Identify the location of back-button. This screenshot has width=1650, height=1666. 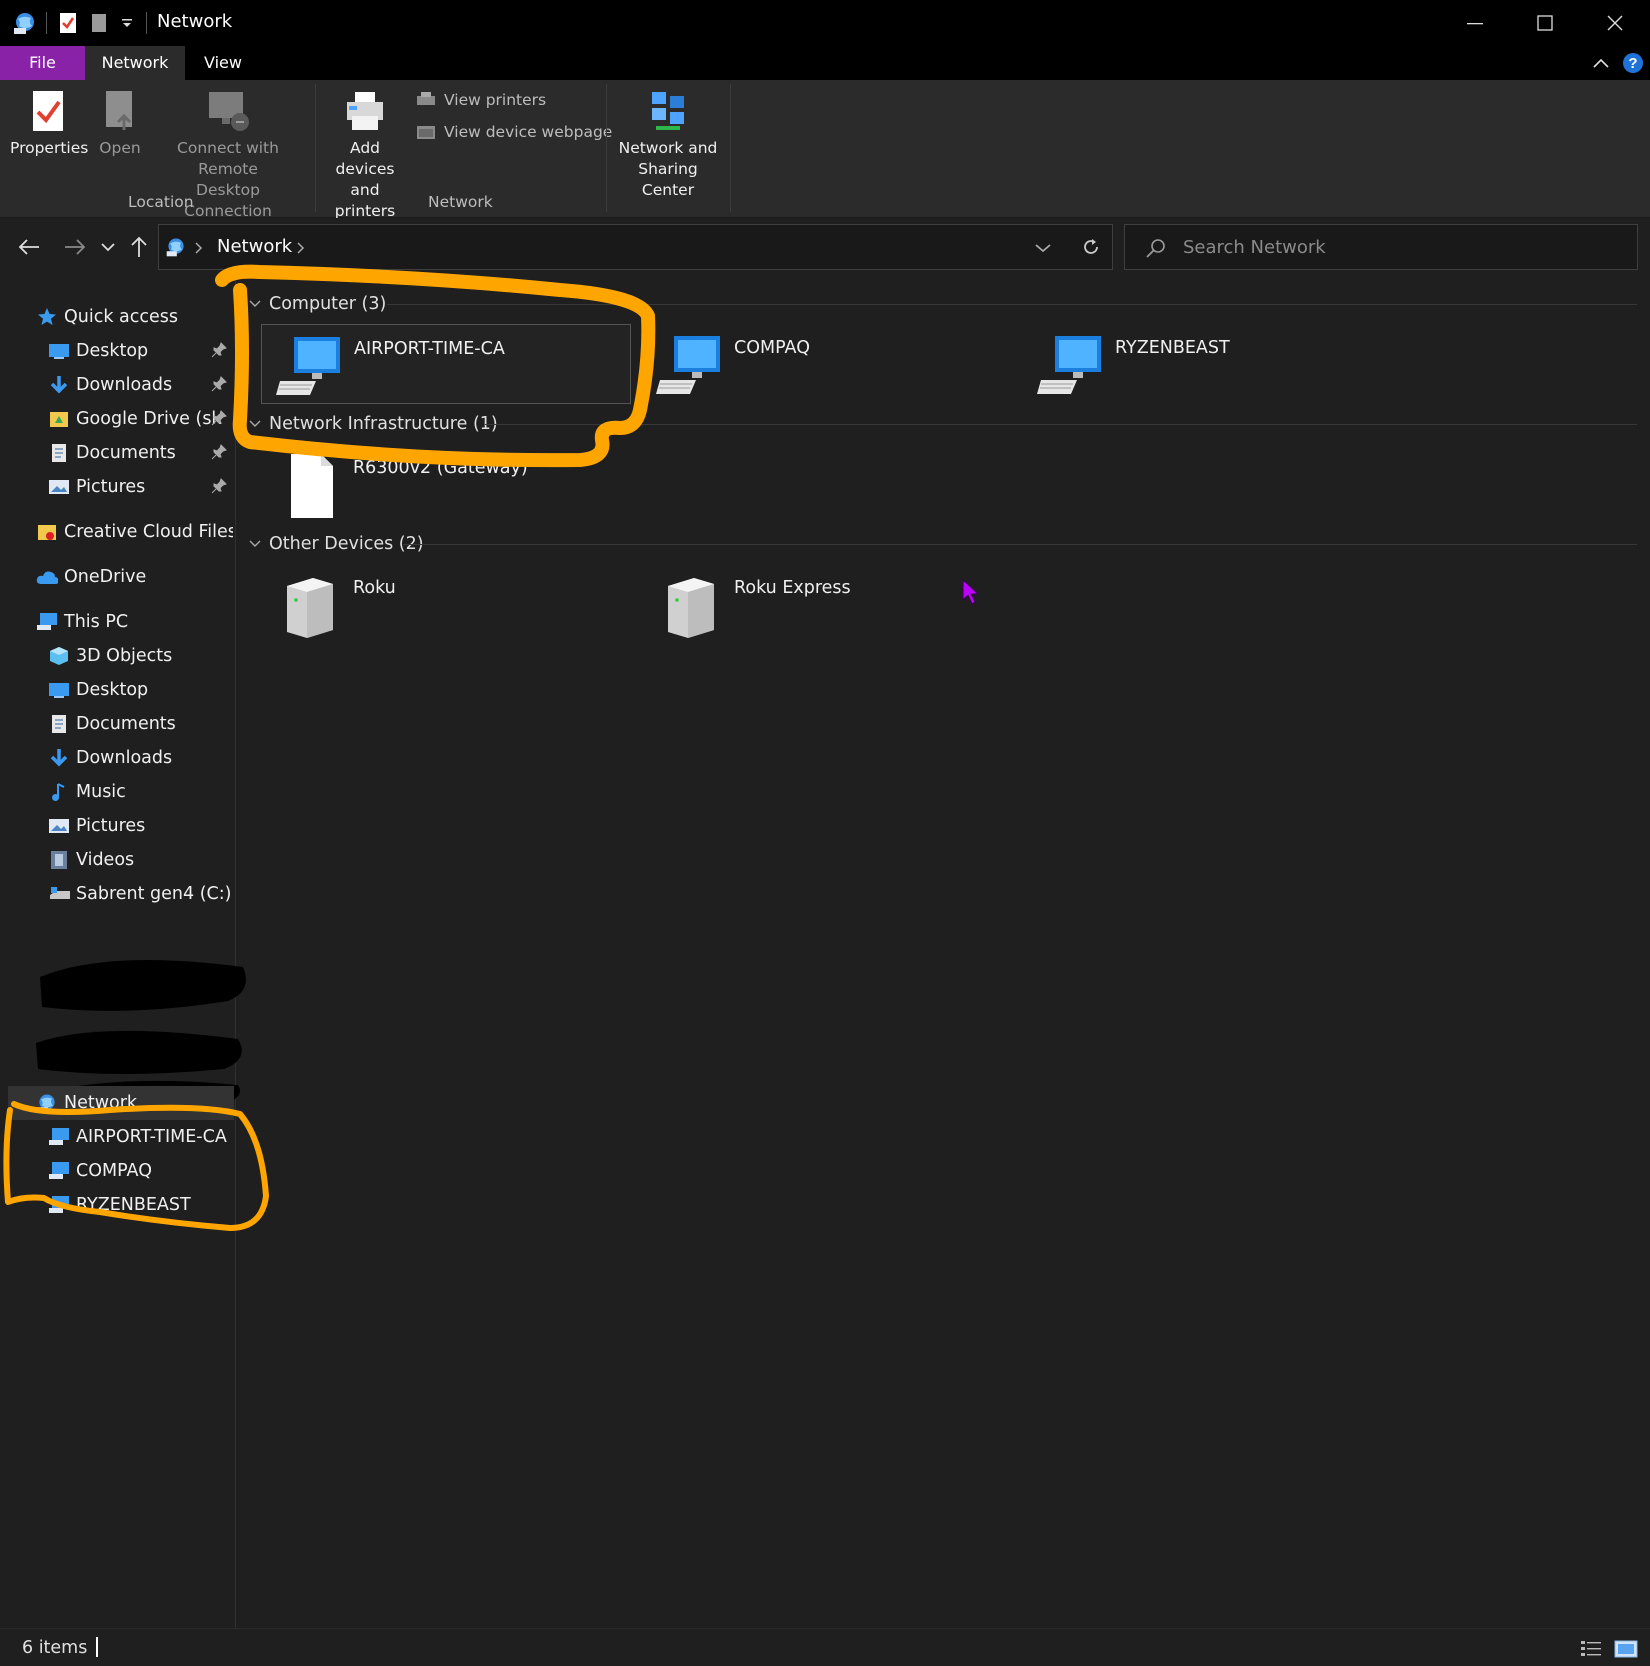
(29, 247).